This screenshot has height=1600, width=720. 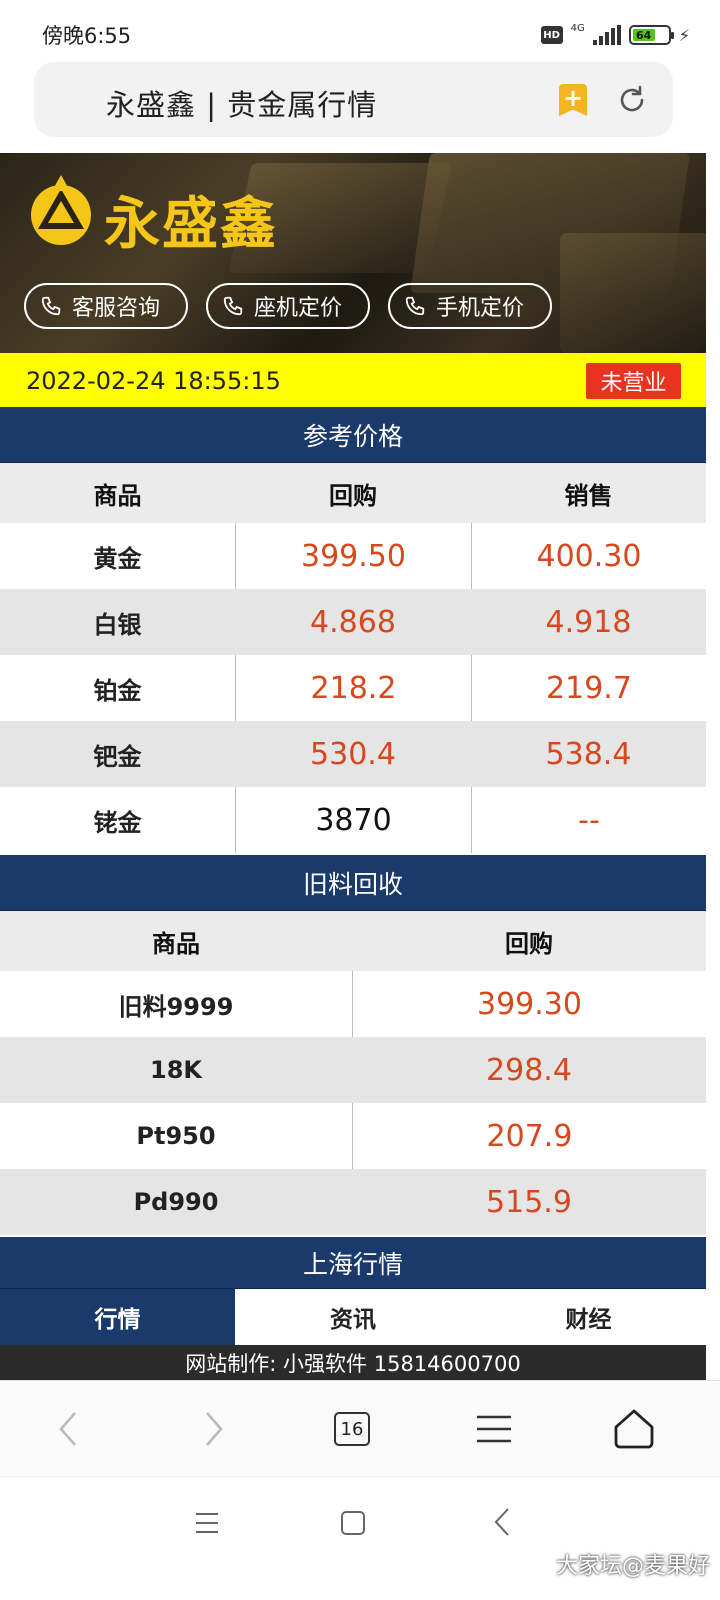 What do you see at coordinates (360, 32) in the screenshot?
I see `status-bar: 傍晚6:55 HD 4G 64 ⚡` at bounding box center [360, 32].